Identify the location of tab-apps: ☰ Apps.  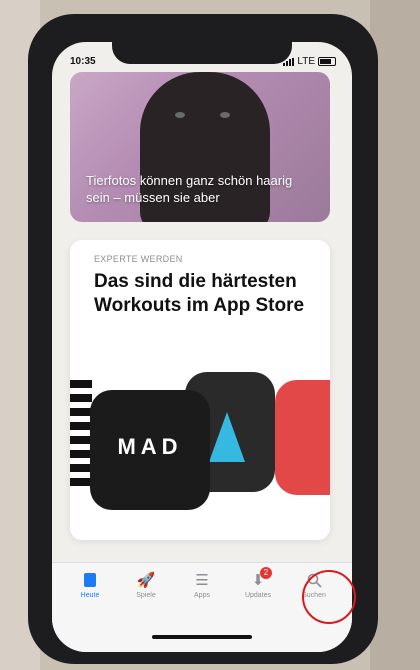
(202, 585).